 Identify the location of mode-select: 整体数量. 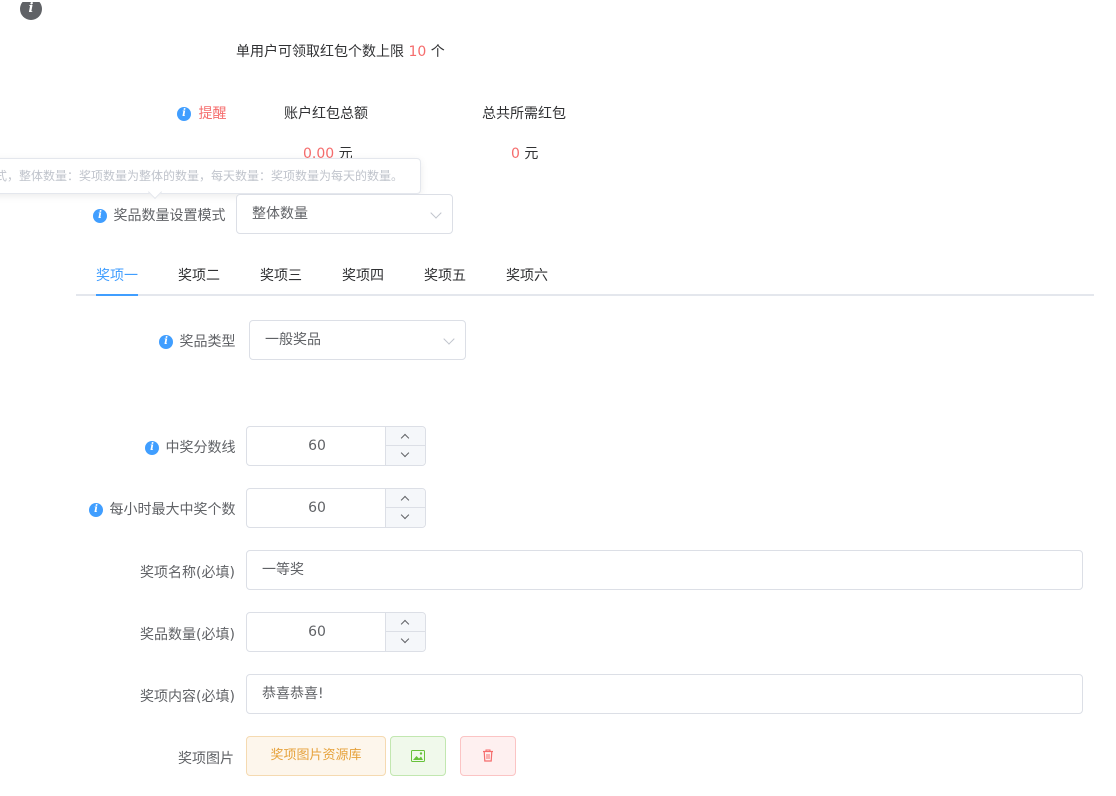
(344, 214).